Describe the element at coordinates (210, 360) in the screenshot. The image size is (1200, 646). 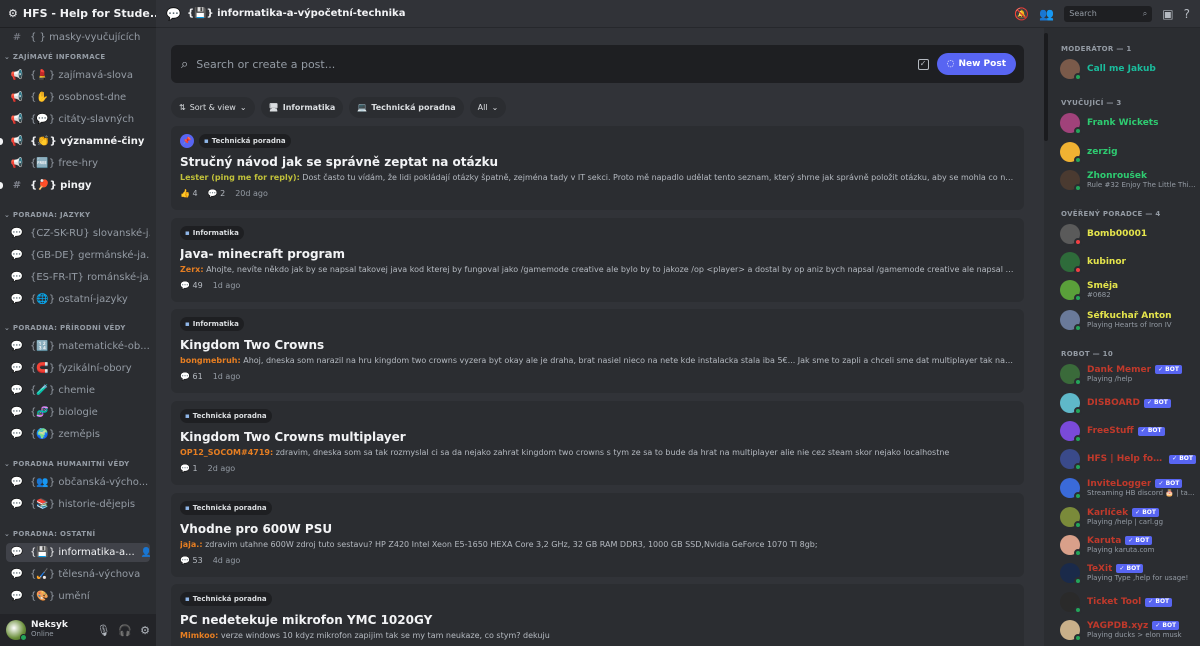
I see `post-author: bongmebruh:` at that location.